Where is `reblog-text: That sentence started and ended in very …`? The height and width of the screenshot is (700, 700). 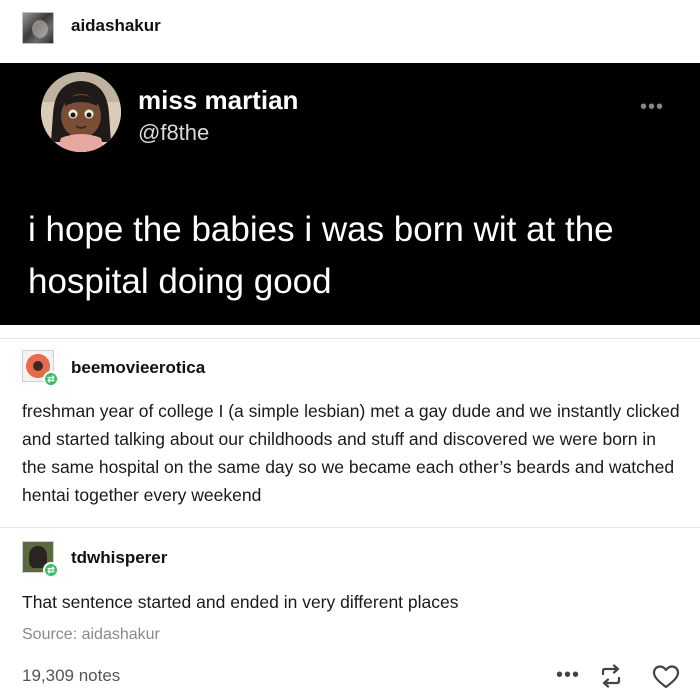
reblog-text: That sentence started and ended in very … is located at coordinates (240, 602).